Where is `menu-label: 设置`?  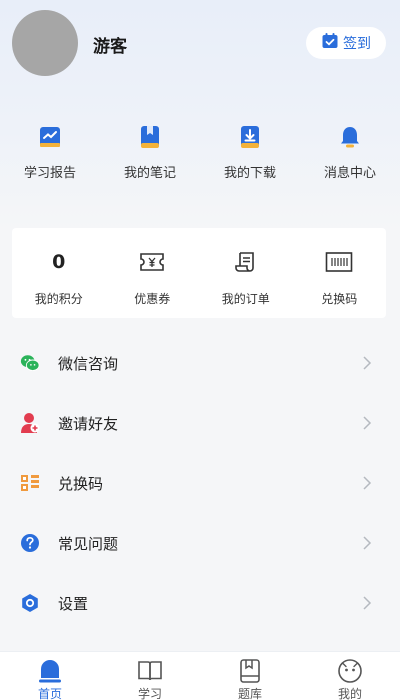
menu-label: 设置 is located at coordinates (73, 603).